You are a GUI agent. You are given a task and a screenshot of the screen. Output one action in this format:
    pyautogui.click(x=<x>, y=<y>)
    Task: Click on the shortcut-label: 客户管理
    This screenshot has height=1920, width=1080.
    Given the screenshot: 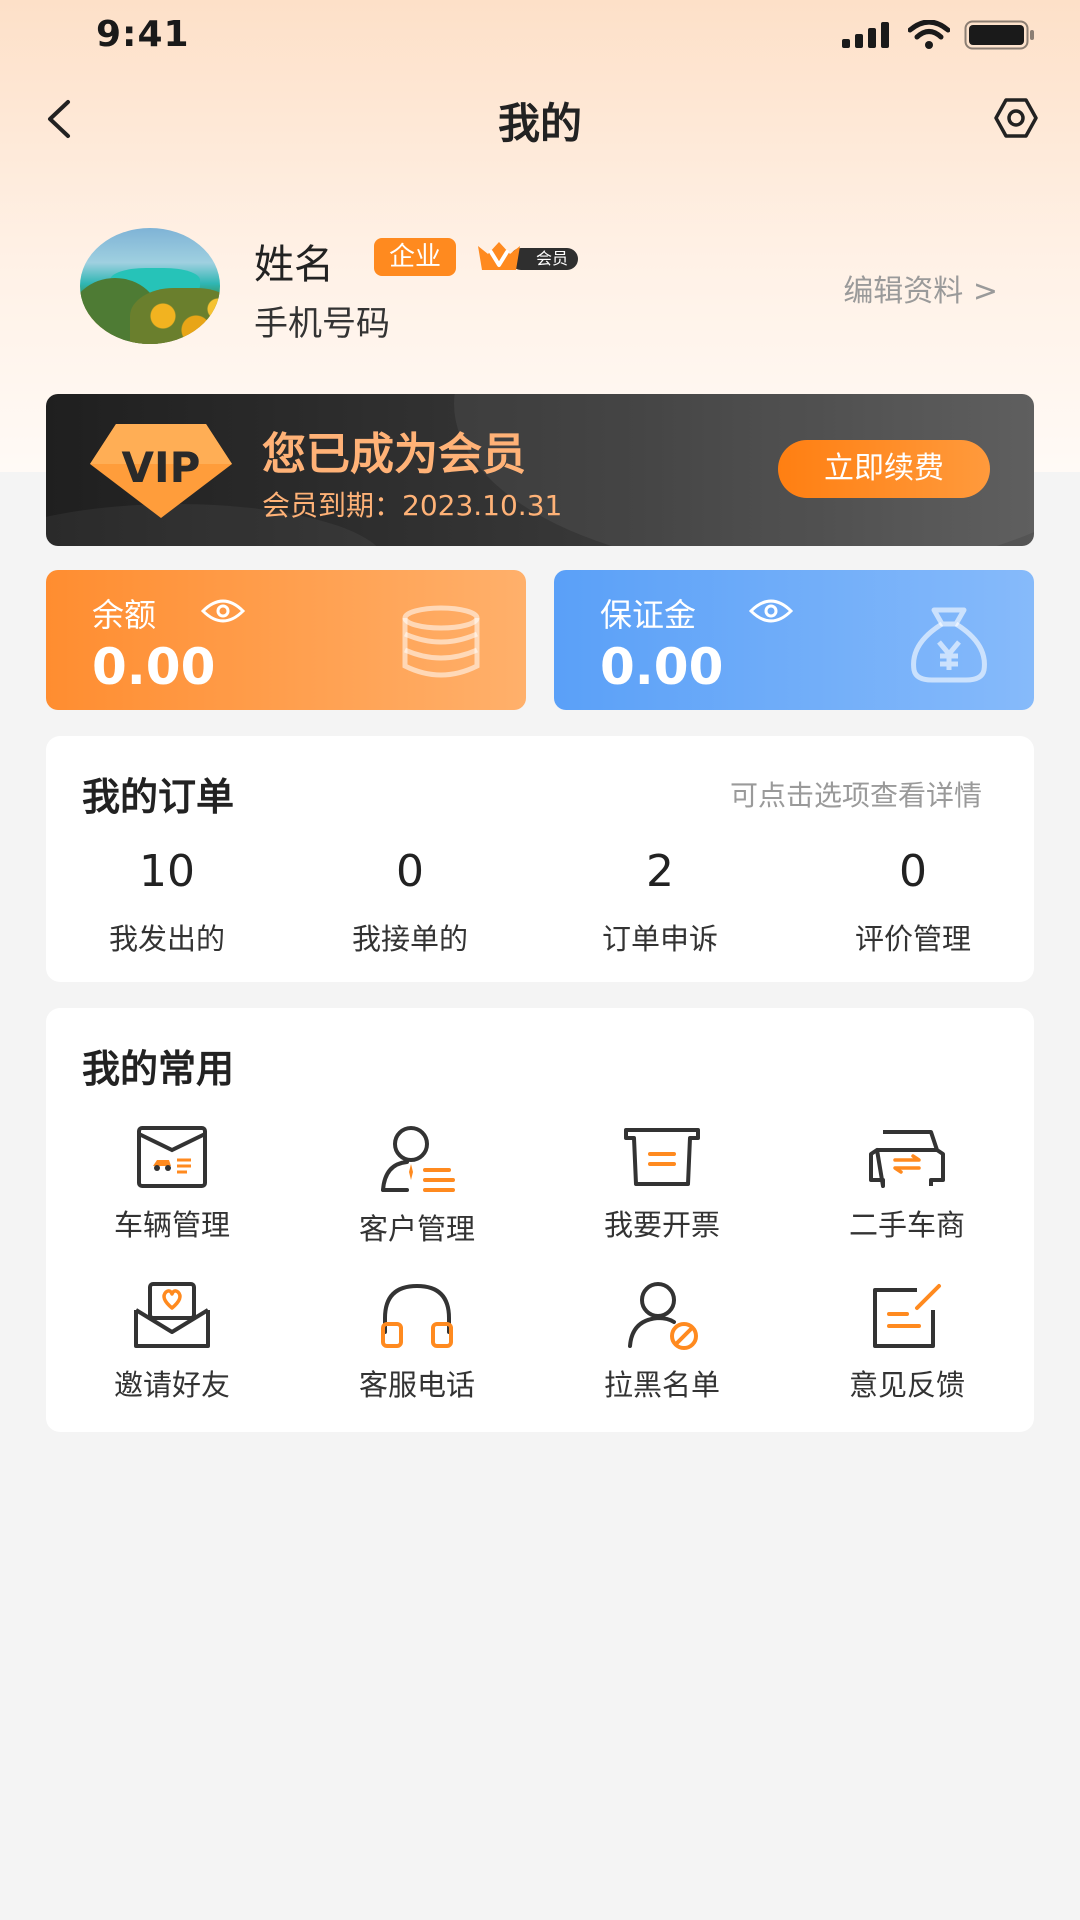 What is the action you would take?
    pyautogui.click(x=416, y=1229)
    